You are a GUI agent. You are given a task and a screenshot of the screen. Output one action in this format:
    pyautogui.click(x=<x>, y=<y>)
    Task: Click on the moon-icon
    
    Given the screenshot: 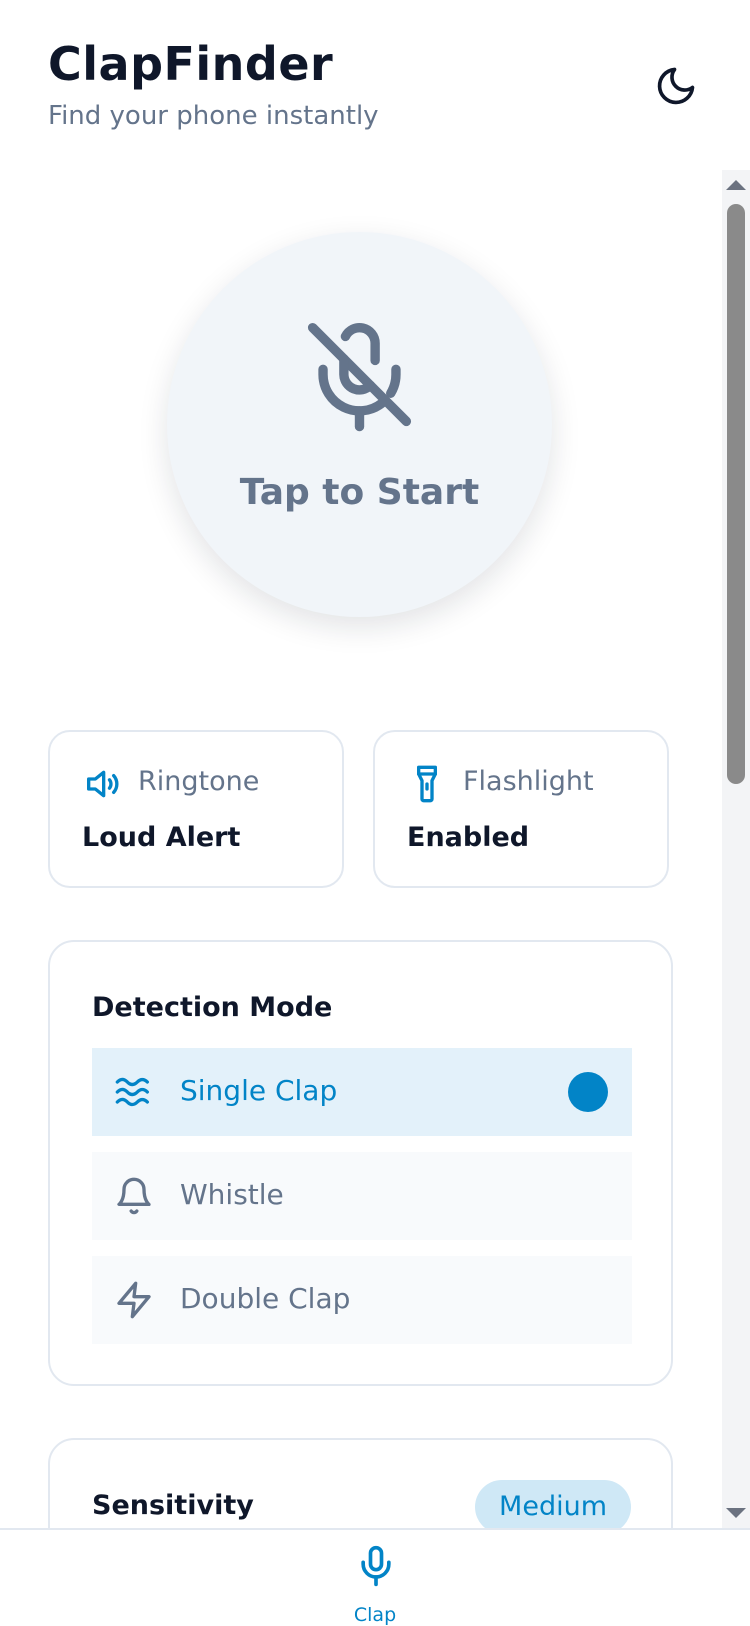 What is the action you would take?
    pyautogui.click(x=676, y=86)
    